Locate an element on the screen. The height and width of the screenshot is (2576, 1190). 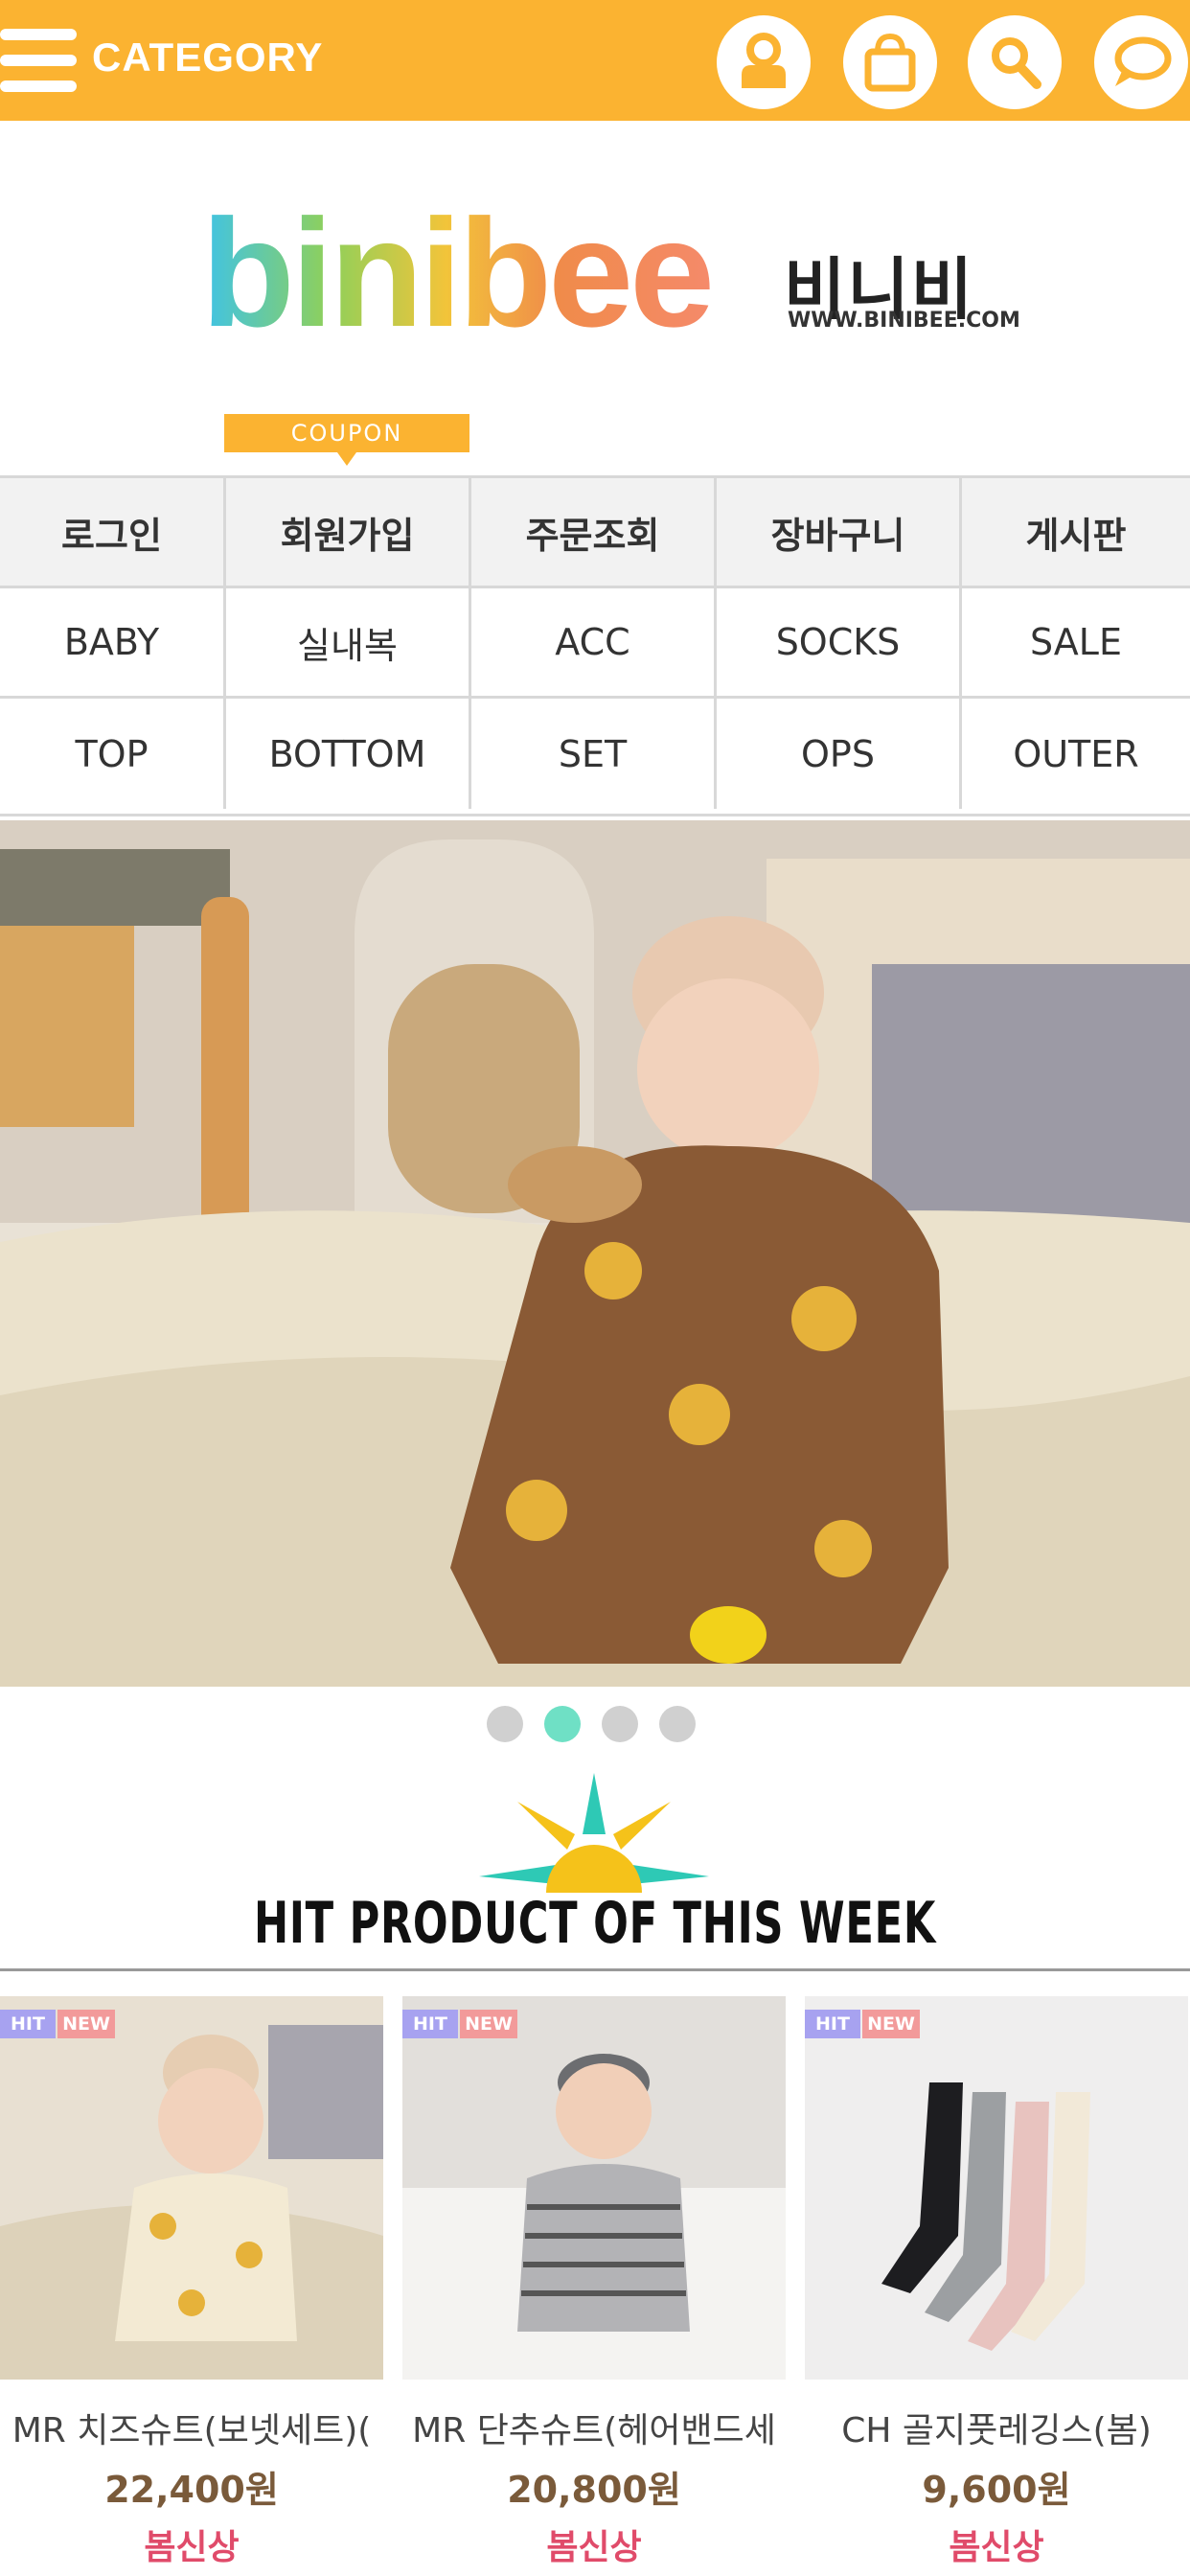
logo-wordmark: binibee is located at coordinates (458, 272).